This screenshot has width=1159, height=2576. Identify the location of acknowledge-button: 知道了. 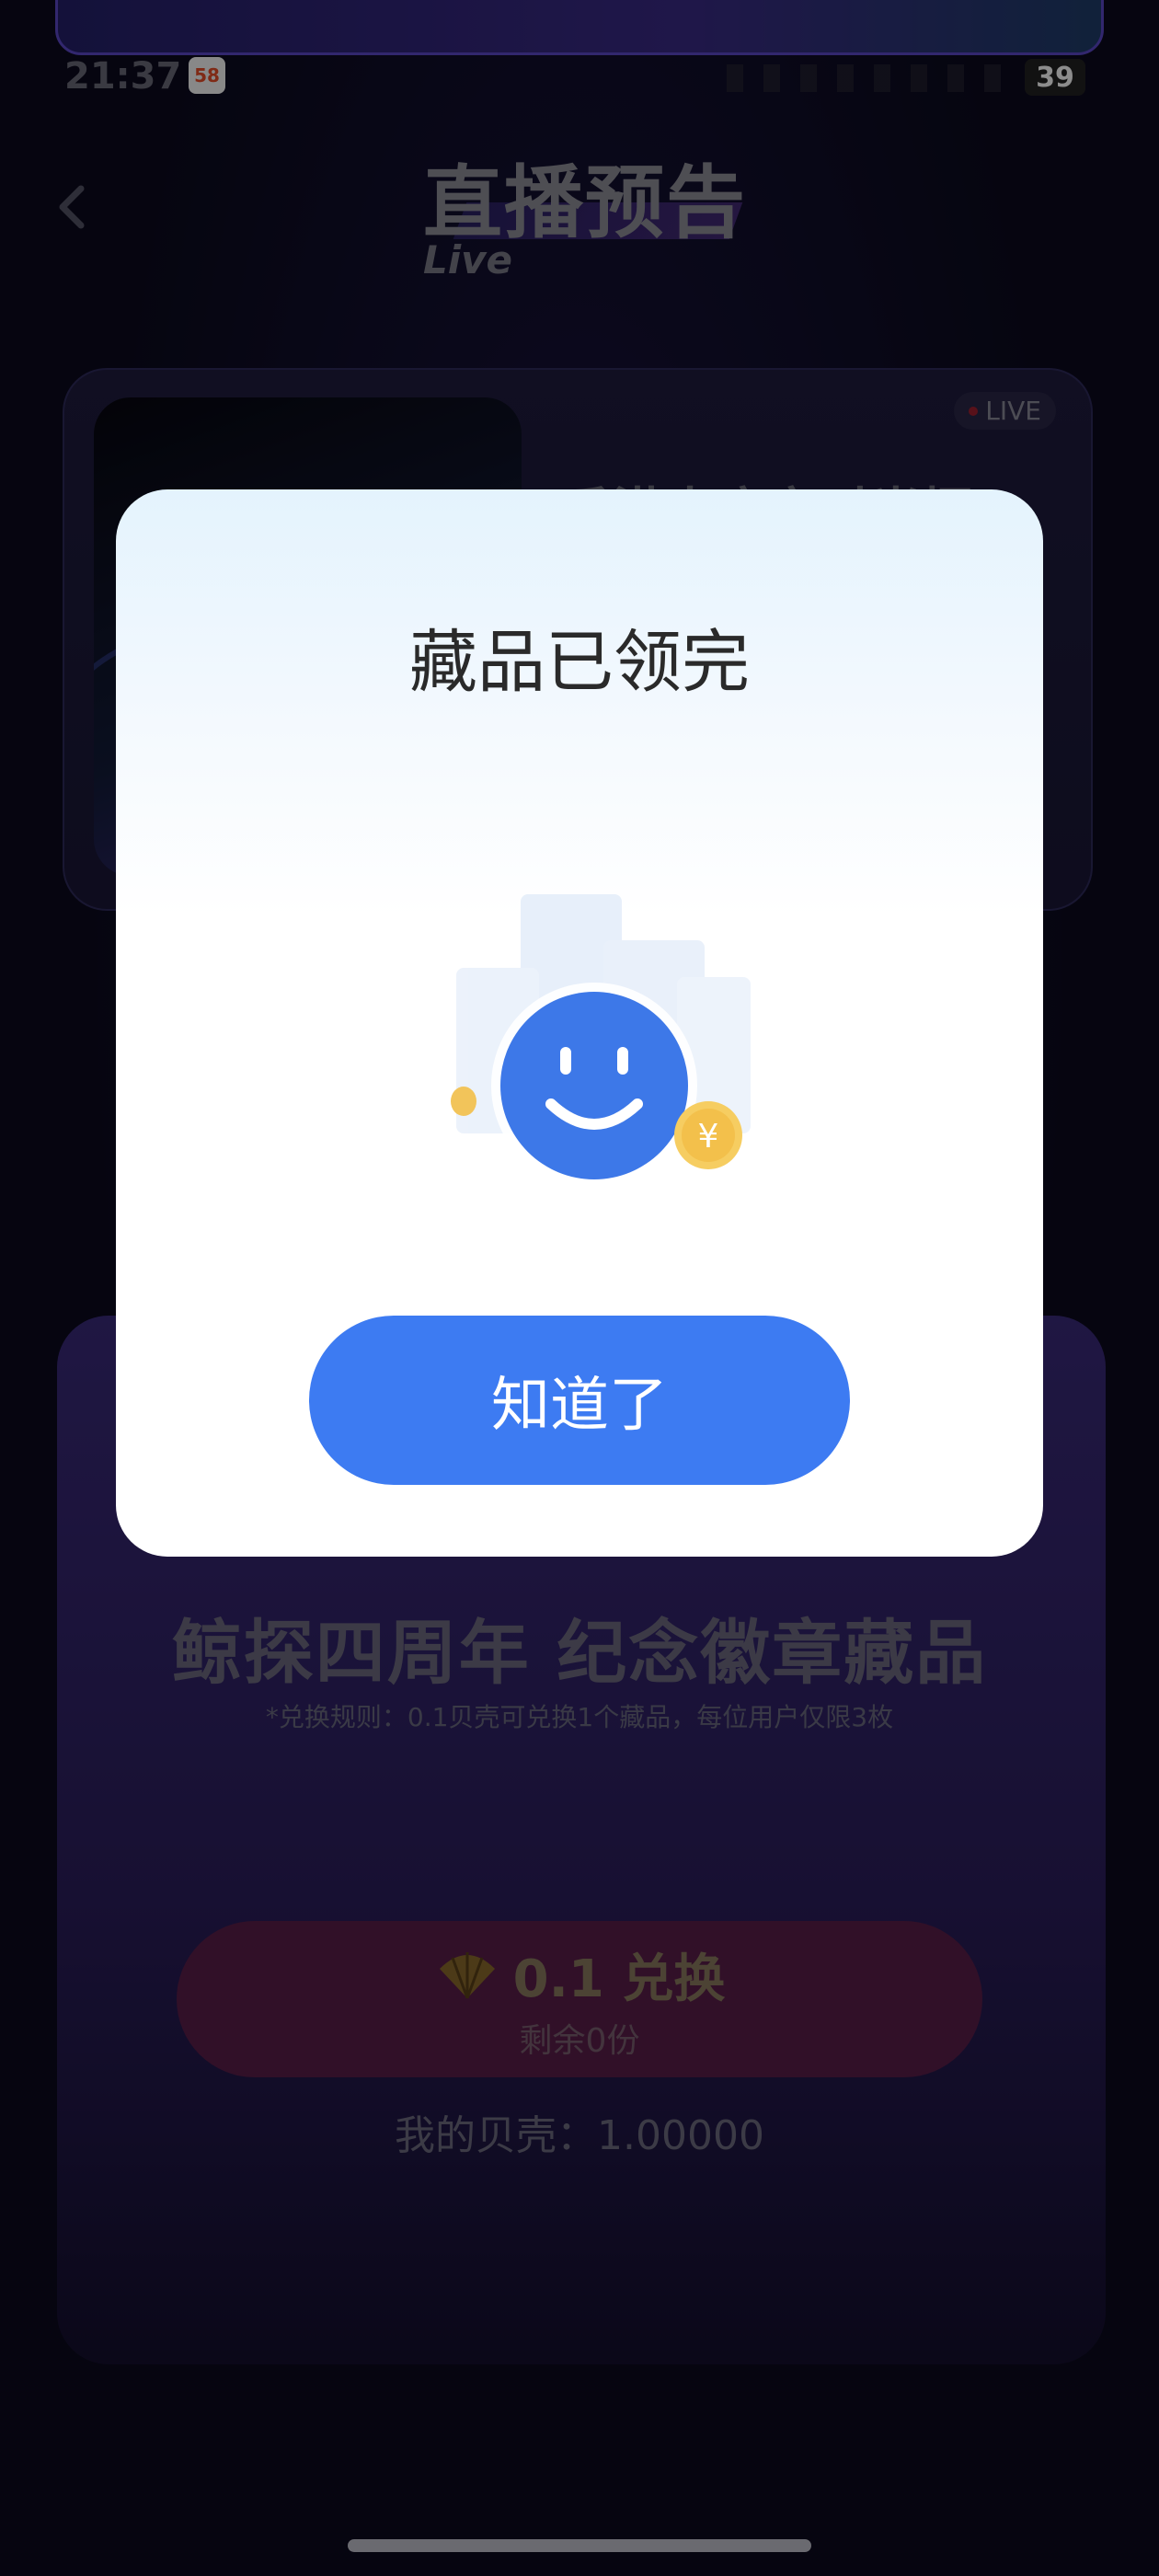
(579, 1400).